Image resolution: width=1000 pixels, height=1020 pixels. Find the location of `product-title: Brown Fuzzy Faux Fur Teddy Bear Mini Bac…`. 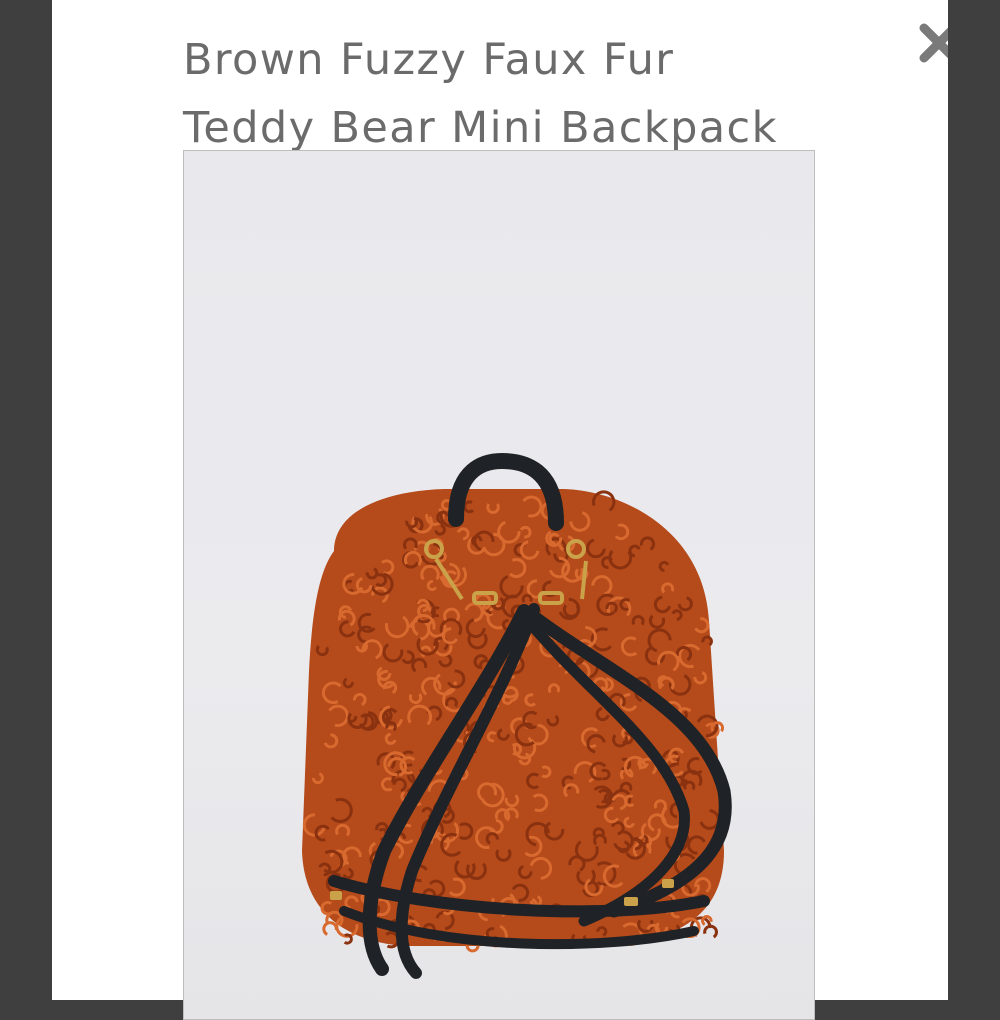

product-title: Brown Fuzzy Faux Fur Teddy Bear Mini Bac… is located at coordinates (480, 94).